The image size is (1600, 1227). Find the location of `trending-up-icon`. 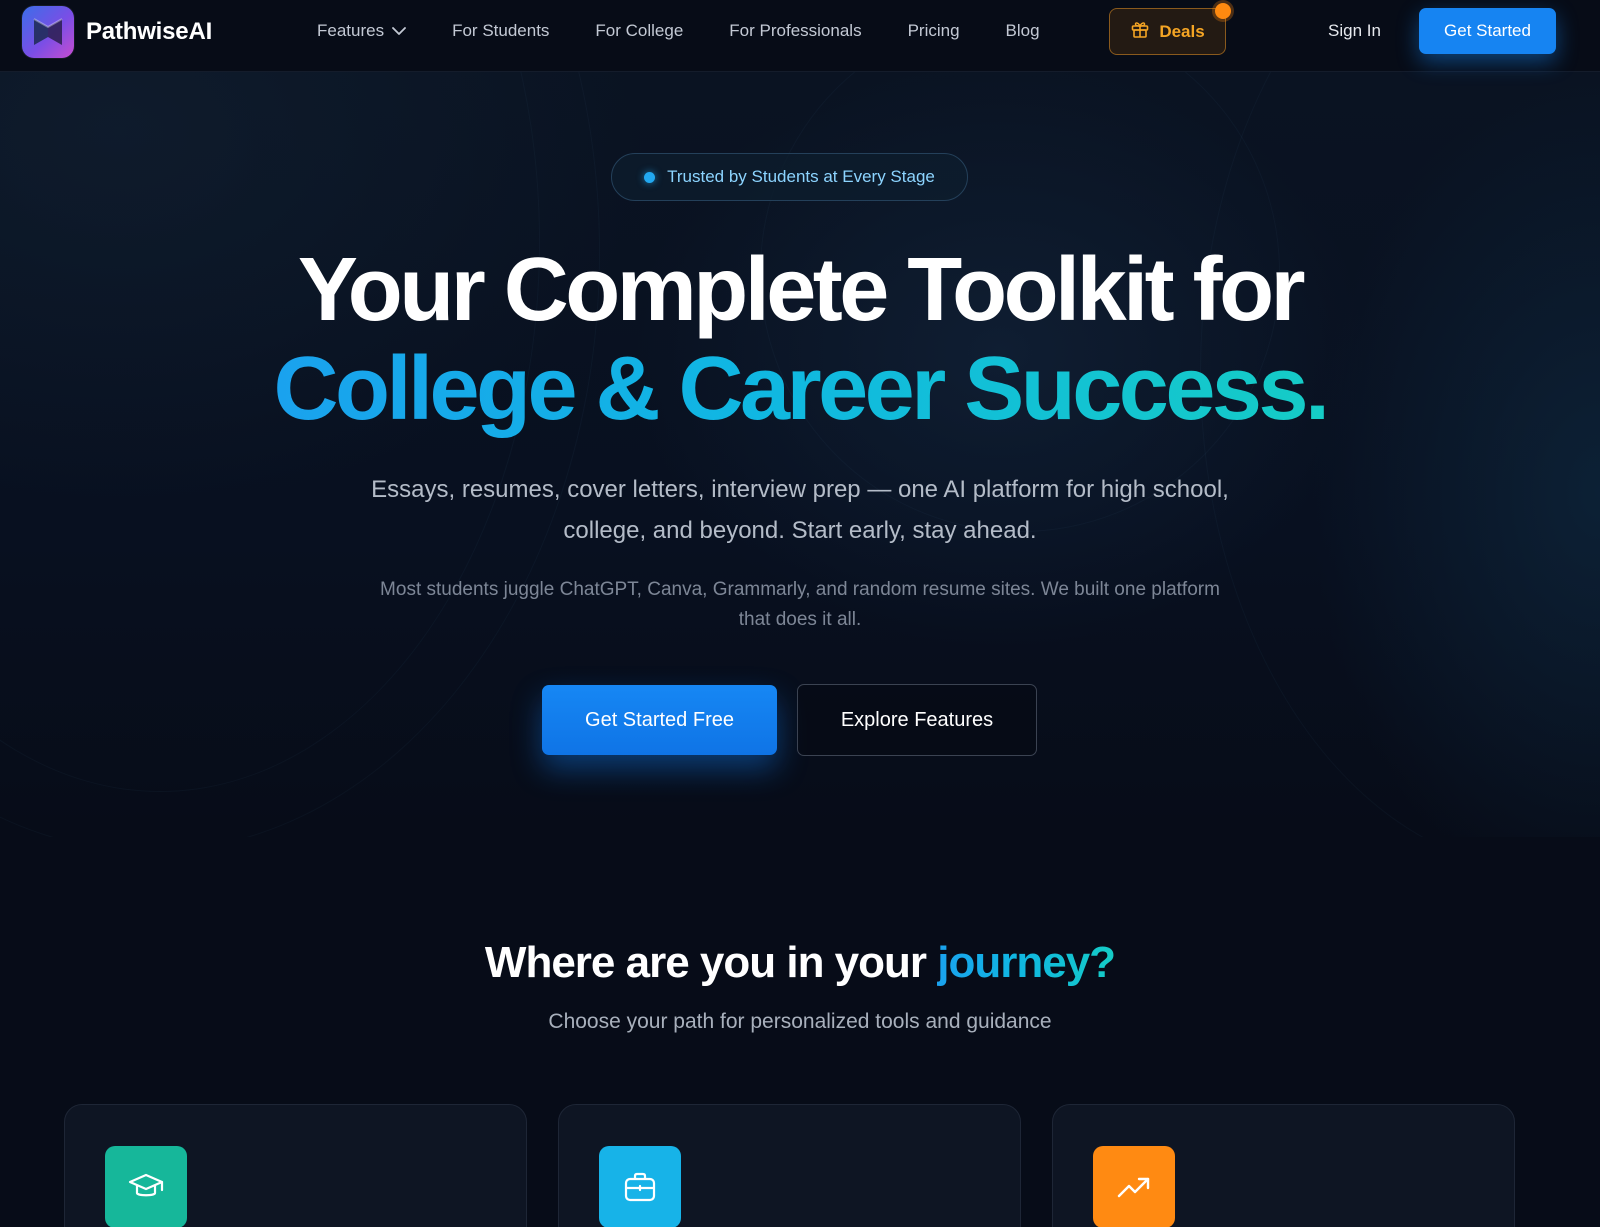

trending-up-icon is located at coordinates (1134, 1186).